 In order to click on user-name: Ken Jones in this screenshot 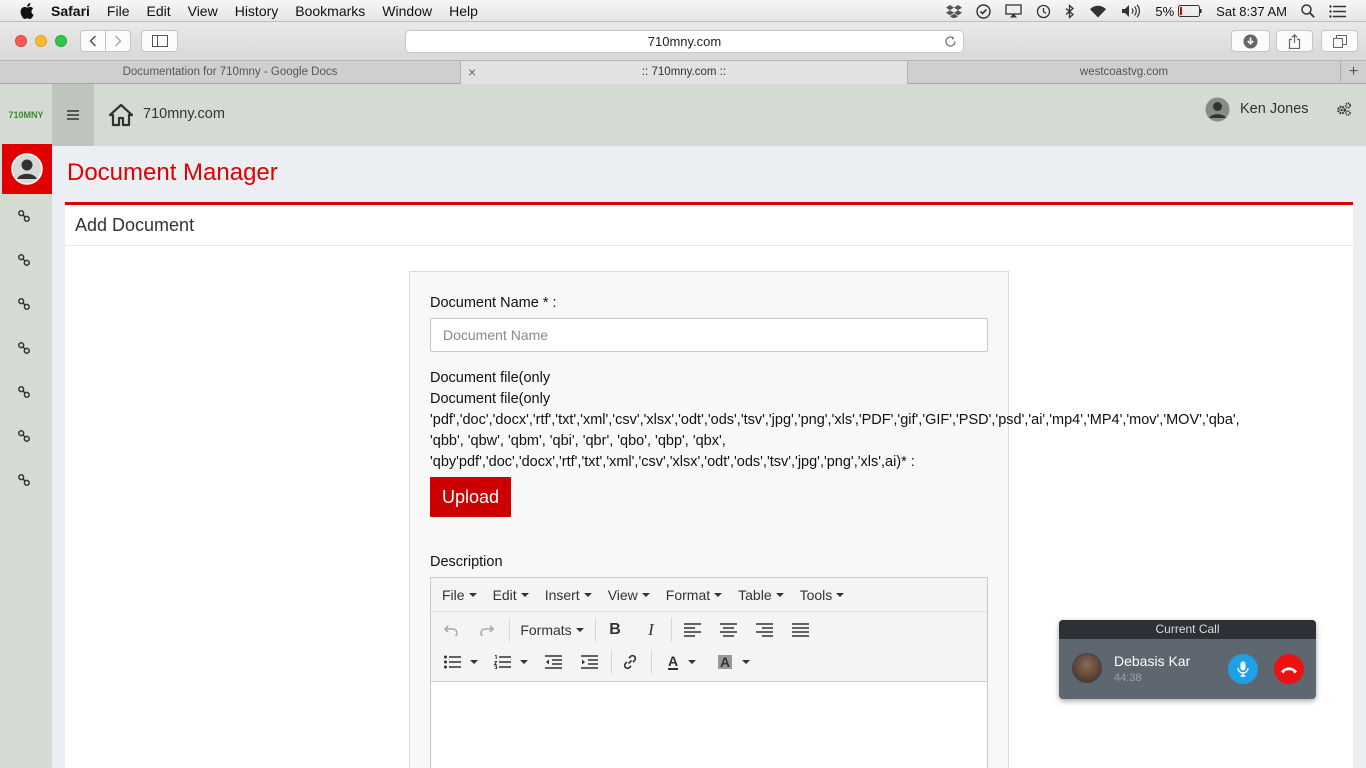, I will do `click(1274, 109)`.